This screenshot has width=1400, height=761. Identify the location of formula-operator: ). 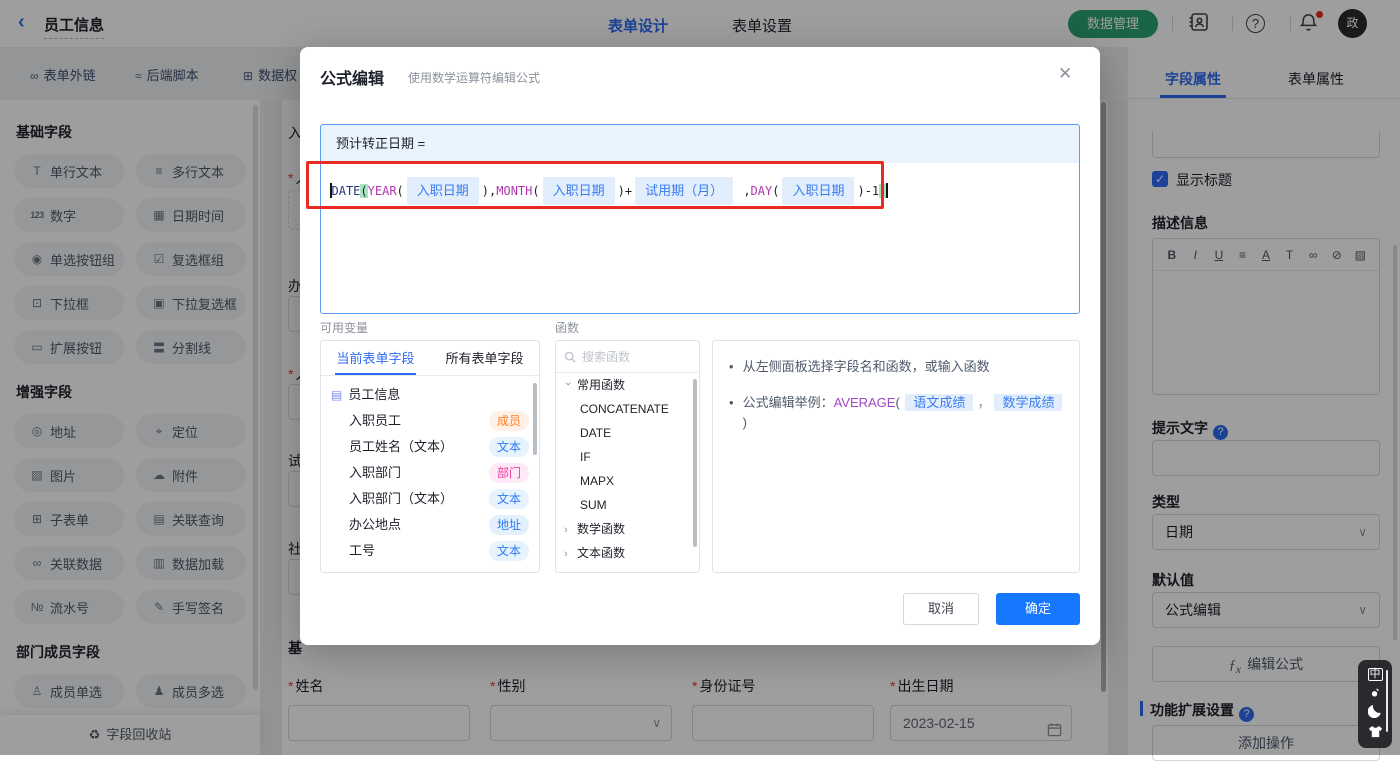
(883, 191).